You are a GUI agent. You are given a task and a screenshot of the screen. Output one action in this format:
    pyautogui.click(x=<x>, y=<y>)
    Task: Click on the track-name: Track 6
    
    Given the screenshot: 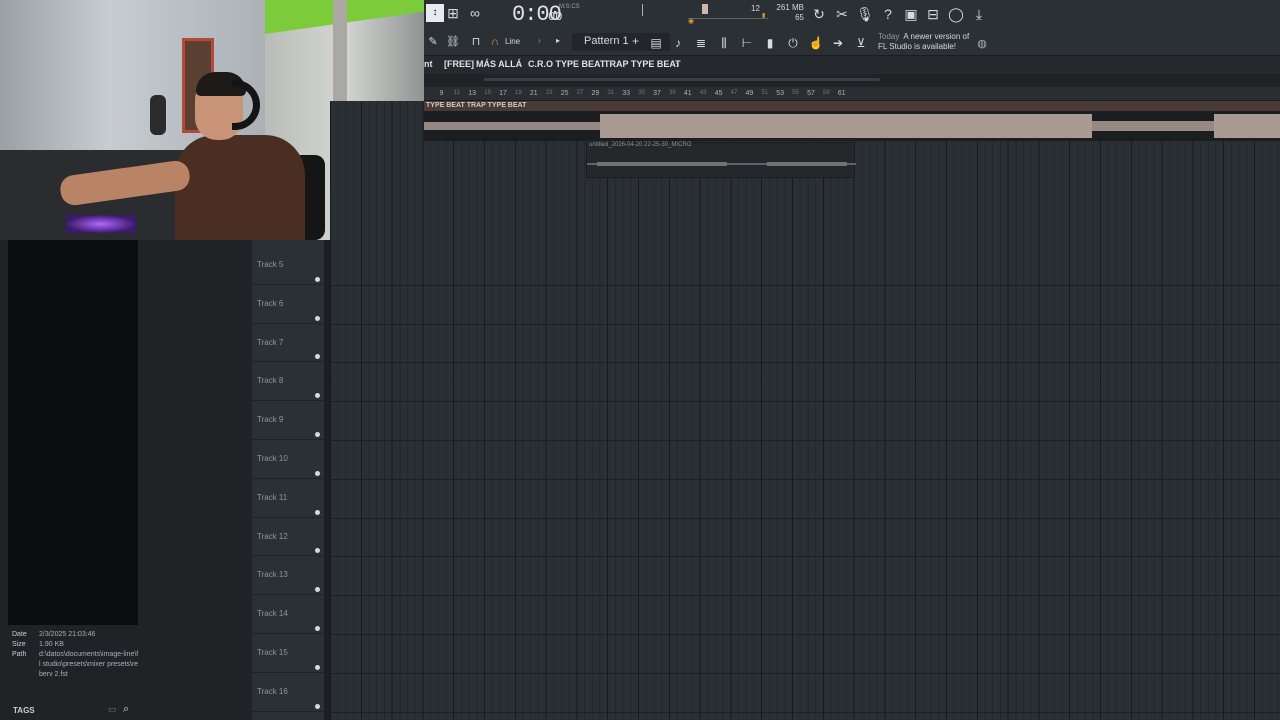 What is the action you would take?
    pyautogui.click(x=270, y=303)
    